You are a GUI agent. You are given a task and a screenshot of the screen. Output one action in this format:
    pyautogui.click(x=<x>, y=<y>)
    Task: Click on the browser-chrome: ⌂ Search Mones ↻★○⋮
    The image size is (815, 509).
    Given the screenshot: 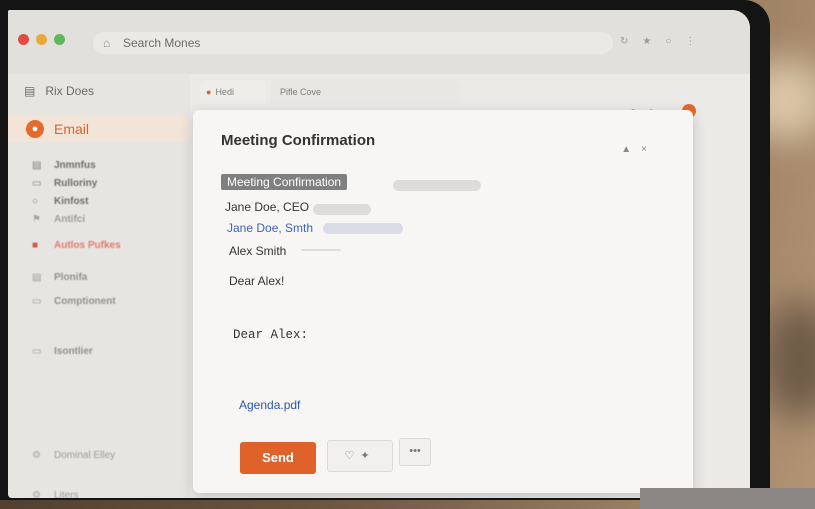 What is the action you would take?
    pyautogui.click(x=379, y=42)
    